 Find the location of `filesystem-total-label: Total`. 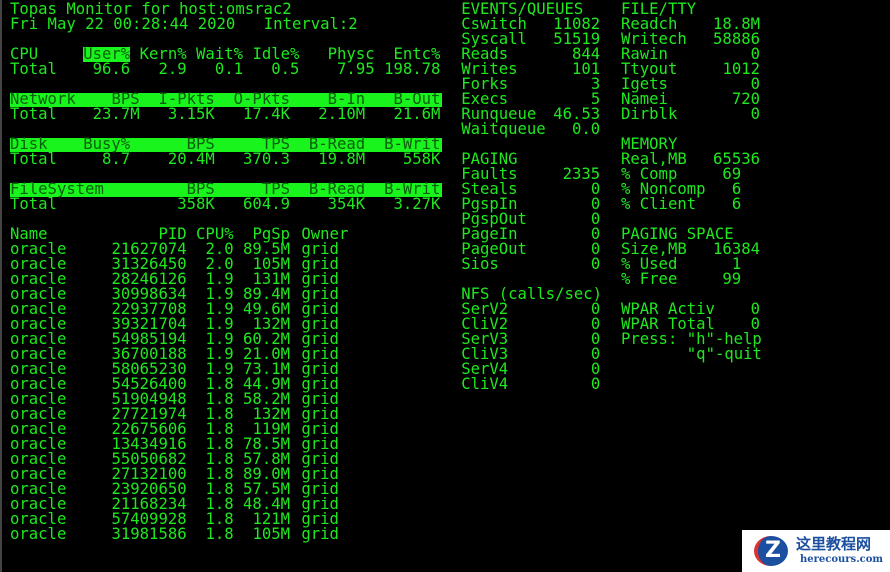

filesystem-total-label: Total is located at coordinates (33, 204).